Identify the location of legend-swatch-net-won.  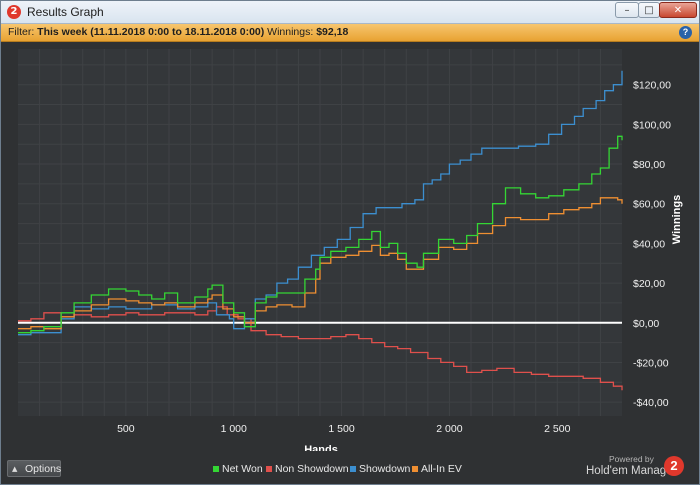
(216, 469).